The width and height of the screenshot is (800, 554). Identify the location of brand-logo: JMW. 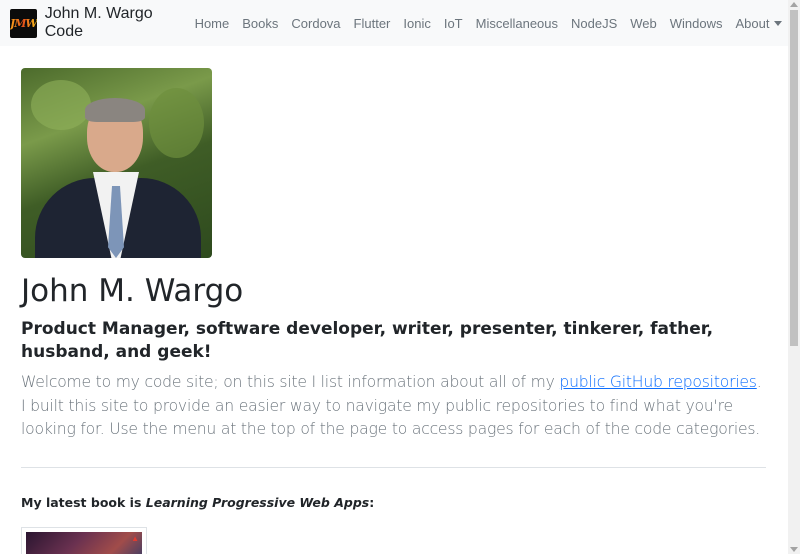
(24, 23).